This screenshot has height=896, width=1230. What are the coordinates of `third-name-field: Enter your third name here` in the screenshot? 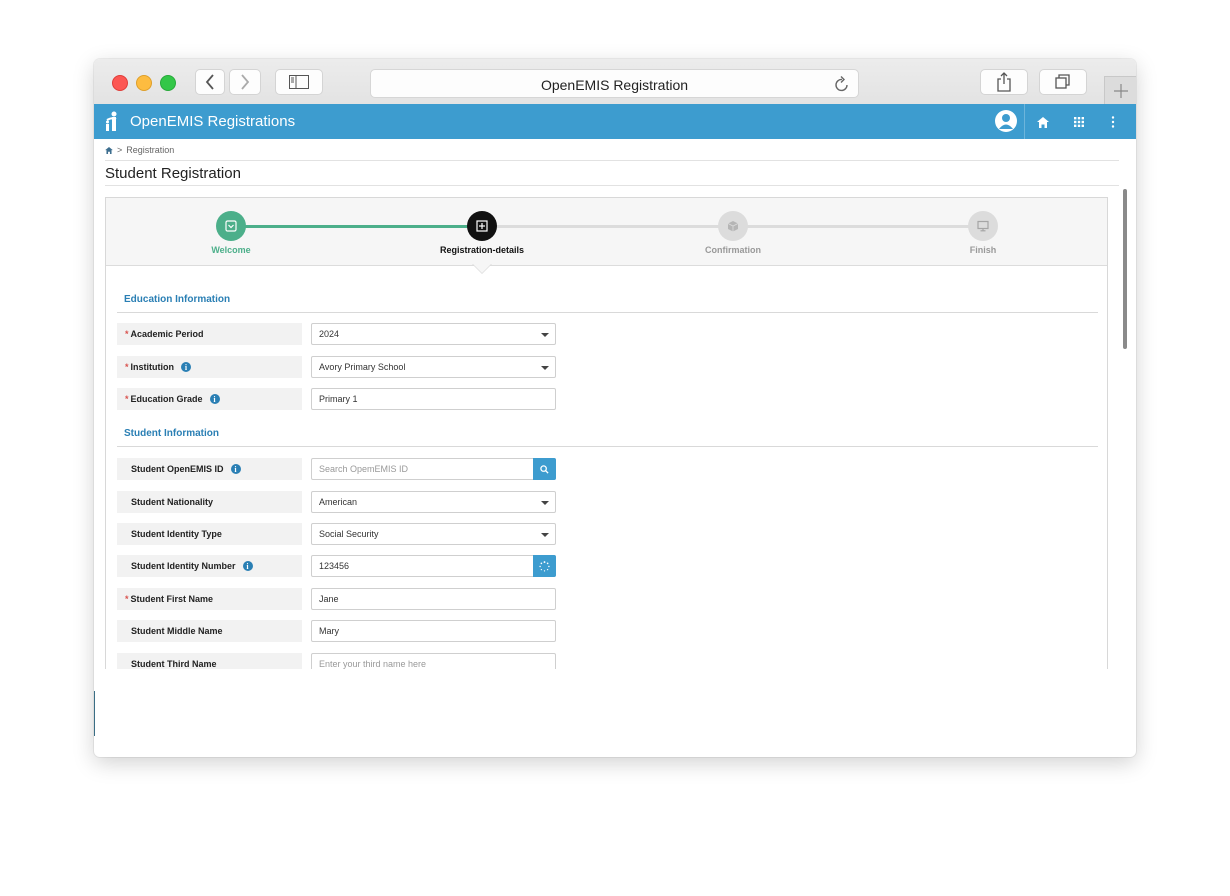 It's located at (433, 661).